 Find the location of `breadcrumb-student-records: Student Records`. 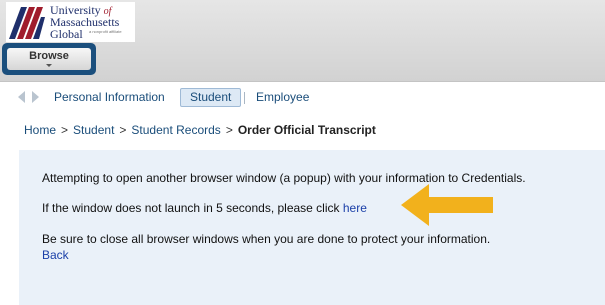

breadcrumb-student-records: Student Records is located at coordinates (175, 130).